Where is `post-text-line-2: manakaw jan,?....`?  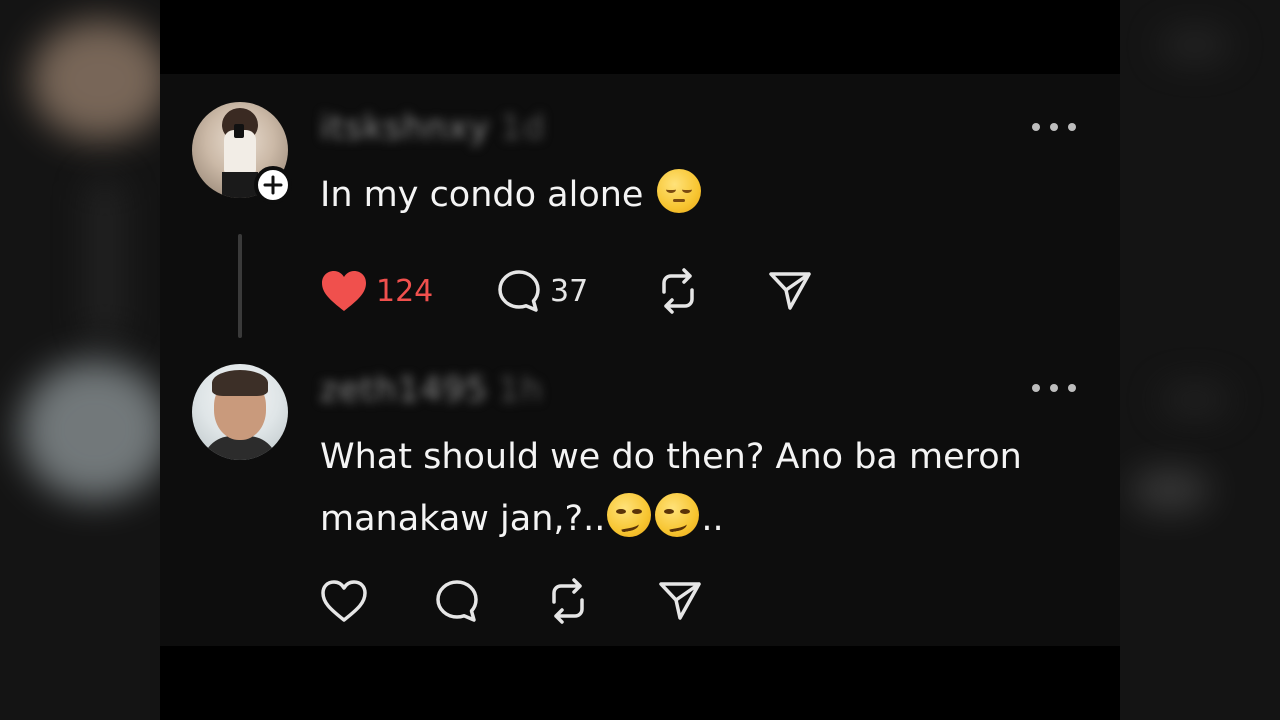
post-text-line-2: manakaw jan,?.... is located at coordinates (700, 519).